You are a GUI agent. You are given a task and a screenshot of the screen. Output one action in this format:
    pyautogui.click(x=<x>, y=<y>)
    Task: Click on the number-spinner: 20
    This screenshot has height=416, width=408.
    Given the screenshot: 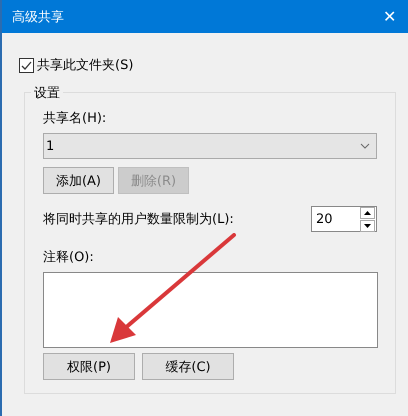 What is the action you would take?
    pyautogui.click(x=344, y=219)
    